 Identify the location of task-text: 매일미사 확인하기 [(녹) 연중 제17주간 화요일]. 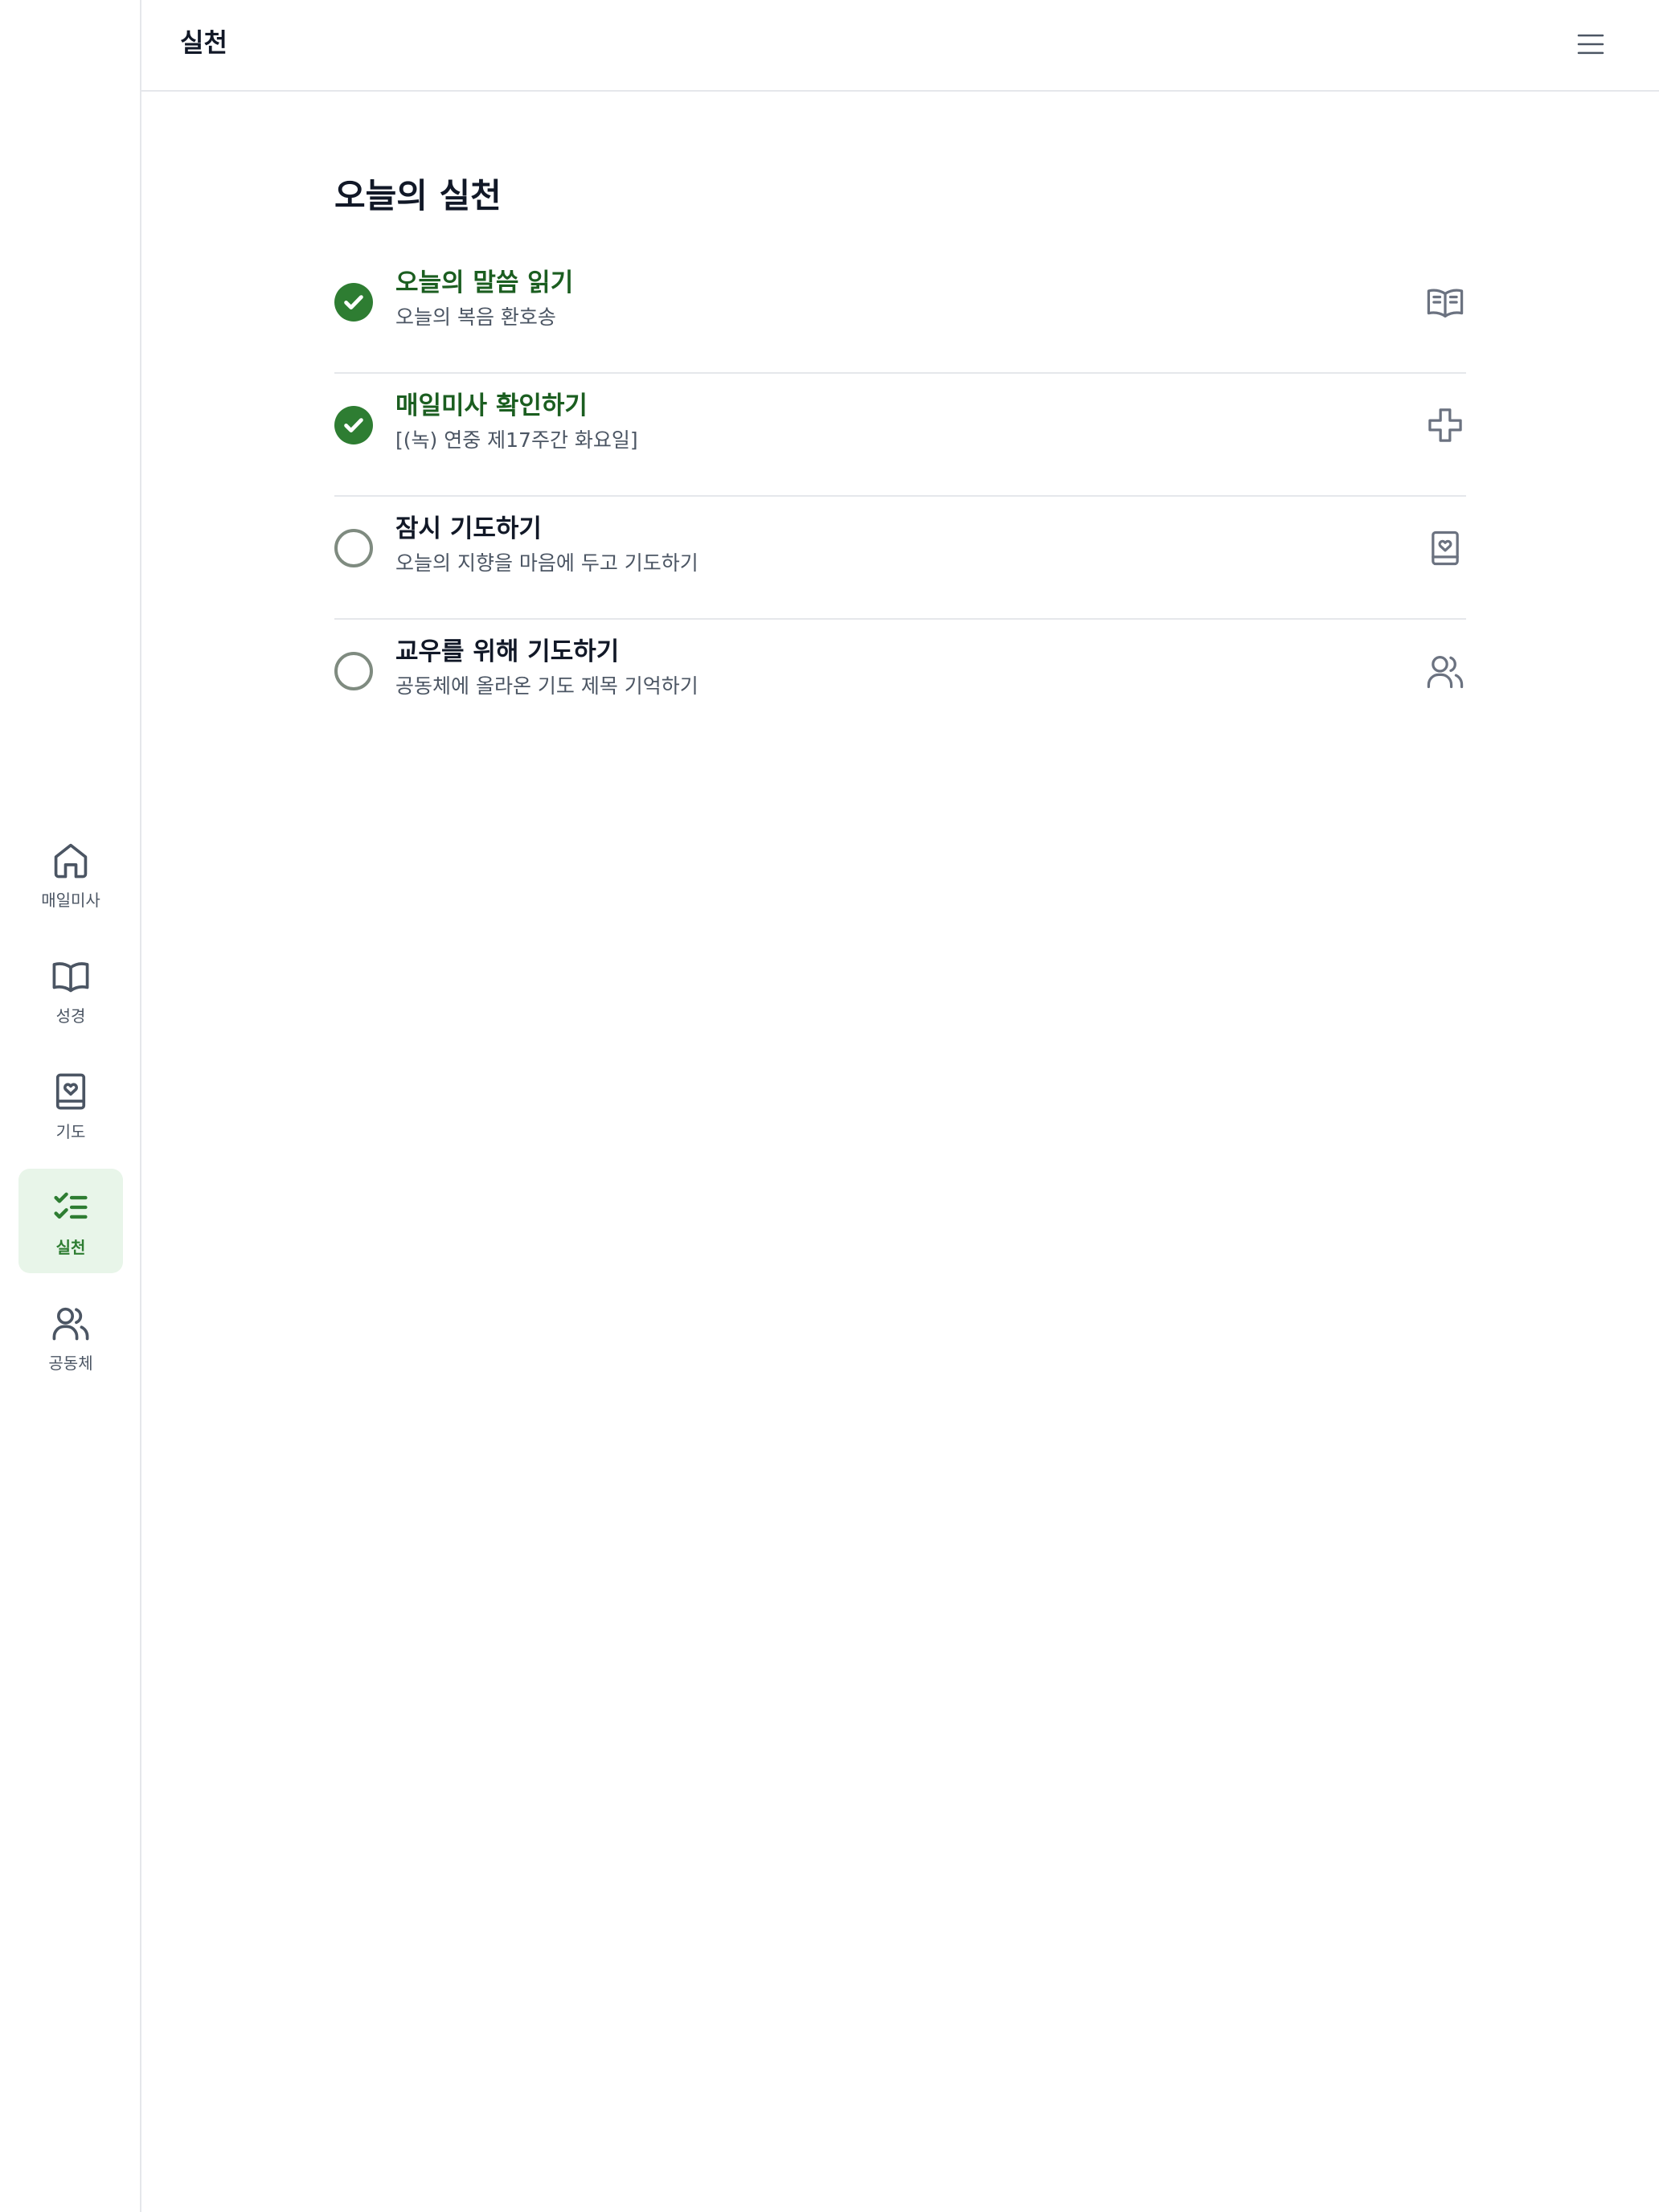
(516, 421).